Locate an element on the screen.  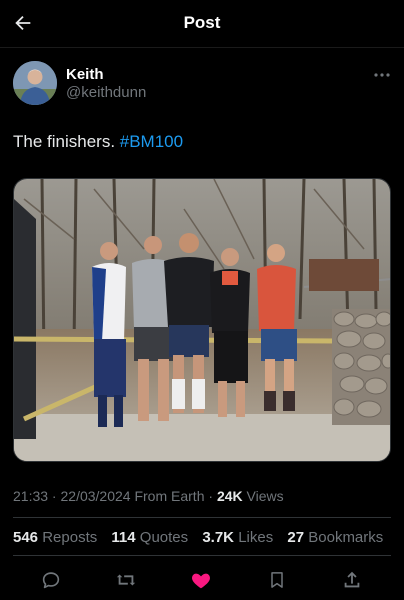
page-title: Post is located at coordinates (202, 22).